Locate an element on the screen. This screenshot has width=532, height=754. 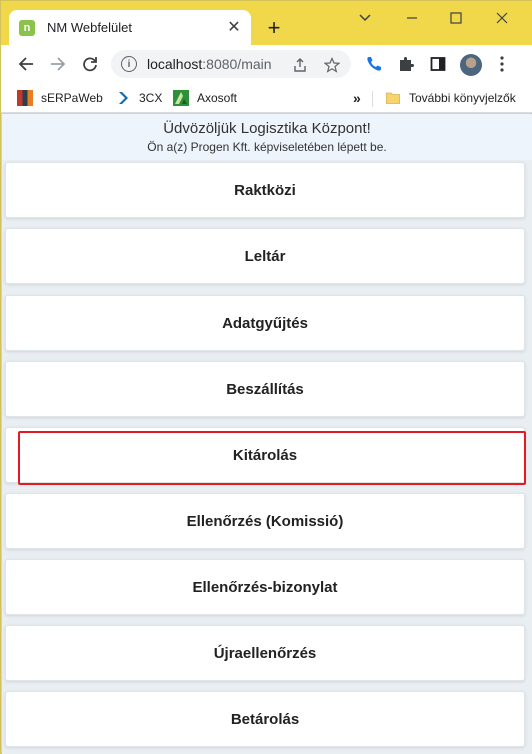
menu-button-label: Újraellenőrzés is located at coordinates (265, 653).